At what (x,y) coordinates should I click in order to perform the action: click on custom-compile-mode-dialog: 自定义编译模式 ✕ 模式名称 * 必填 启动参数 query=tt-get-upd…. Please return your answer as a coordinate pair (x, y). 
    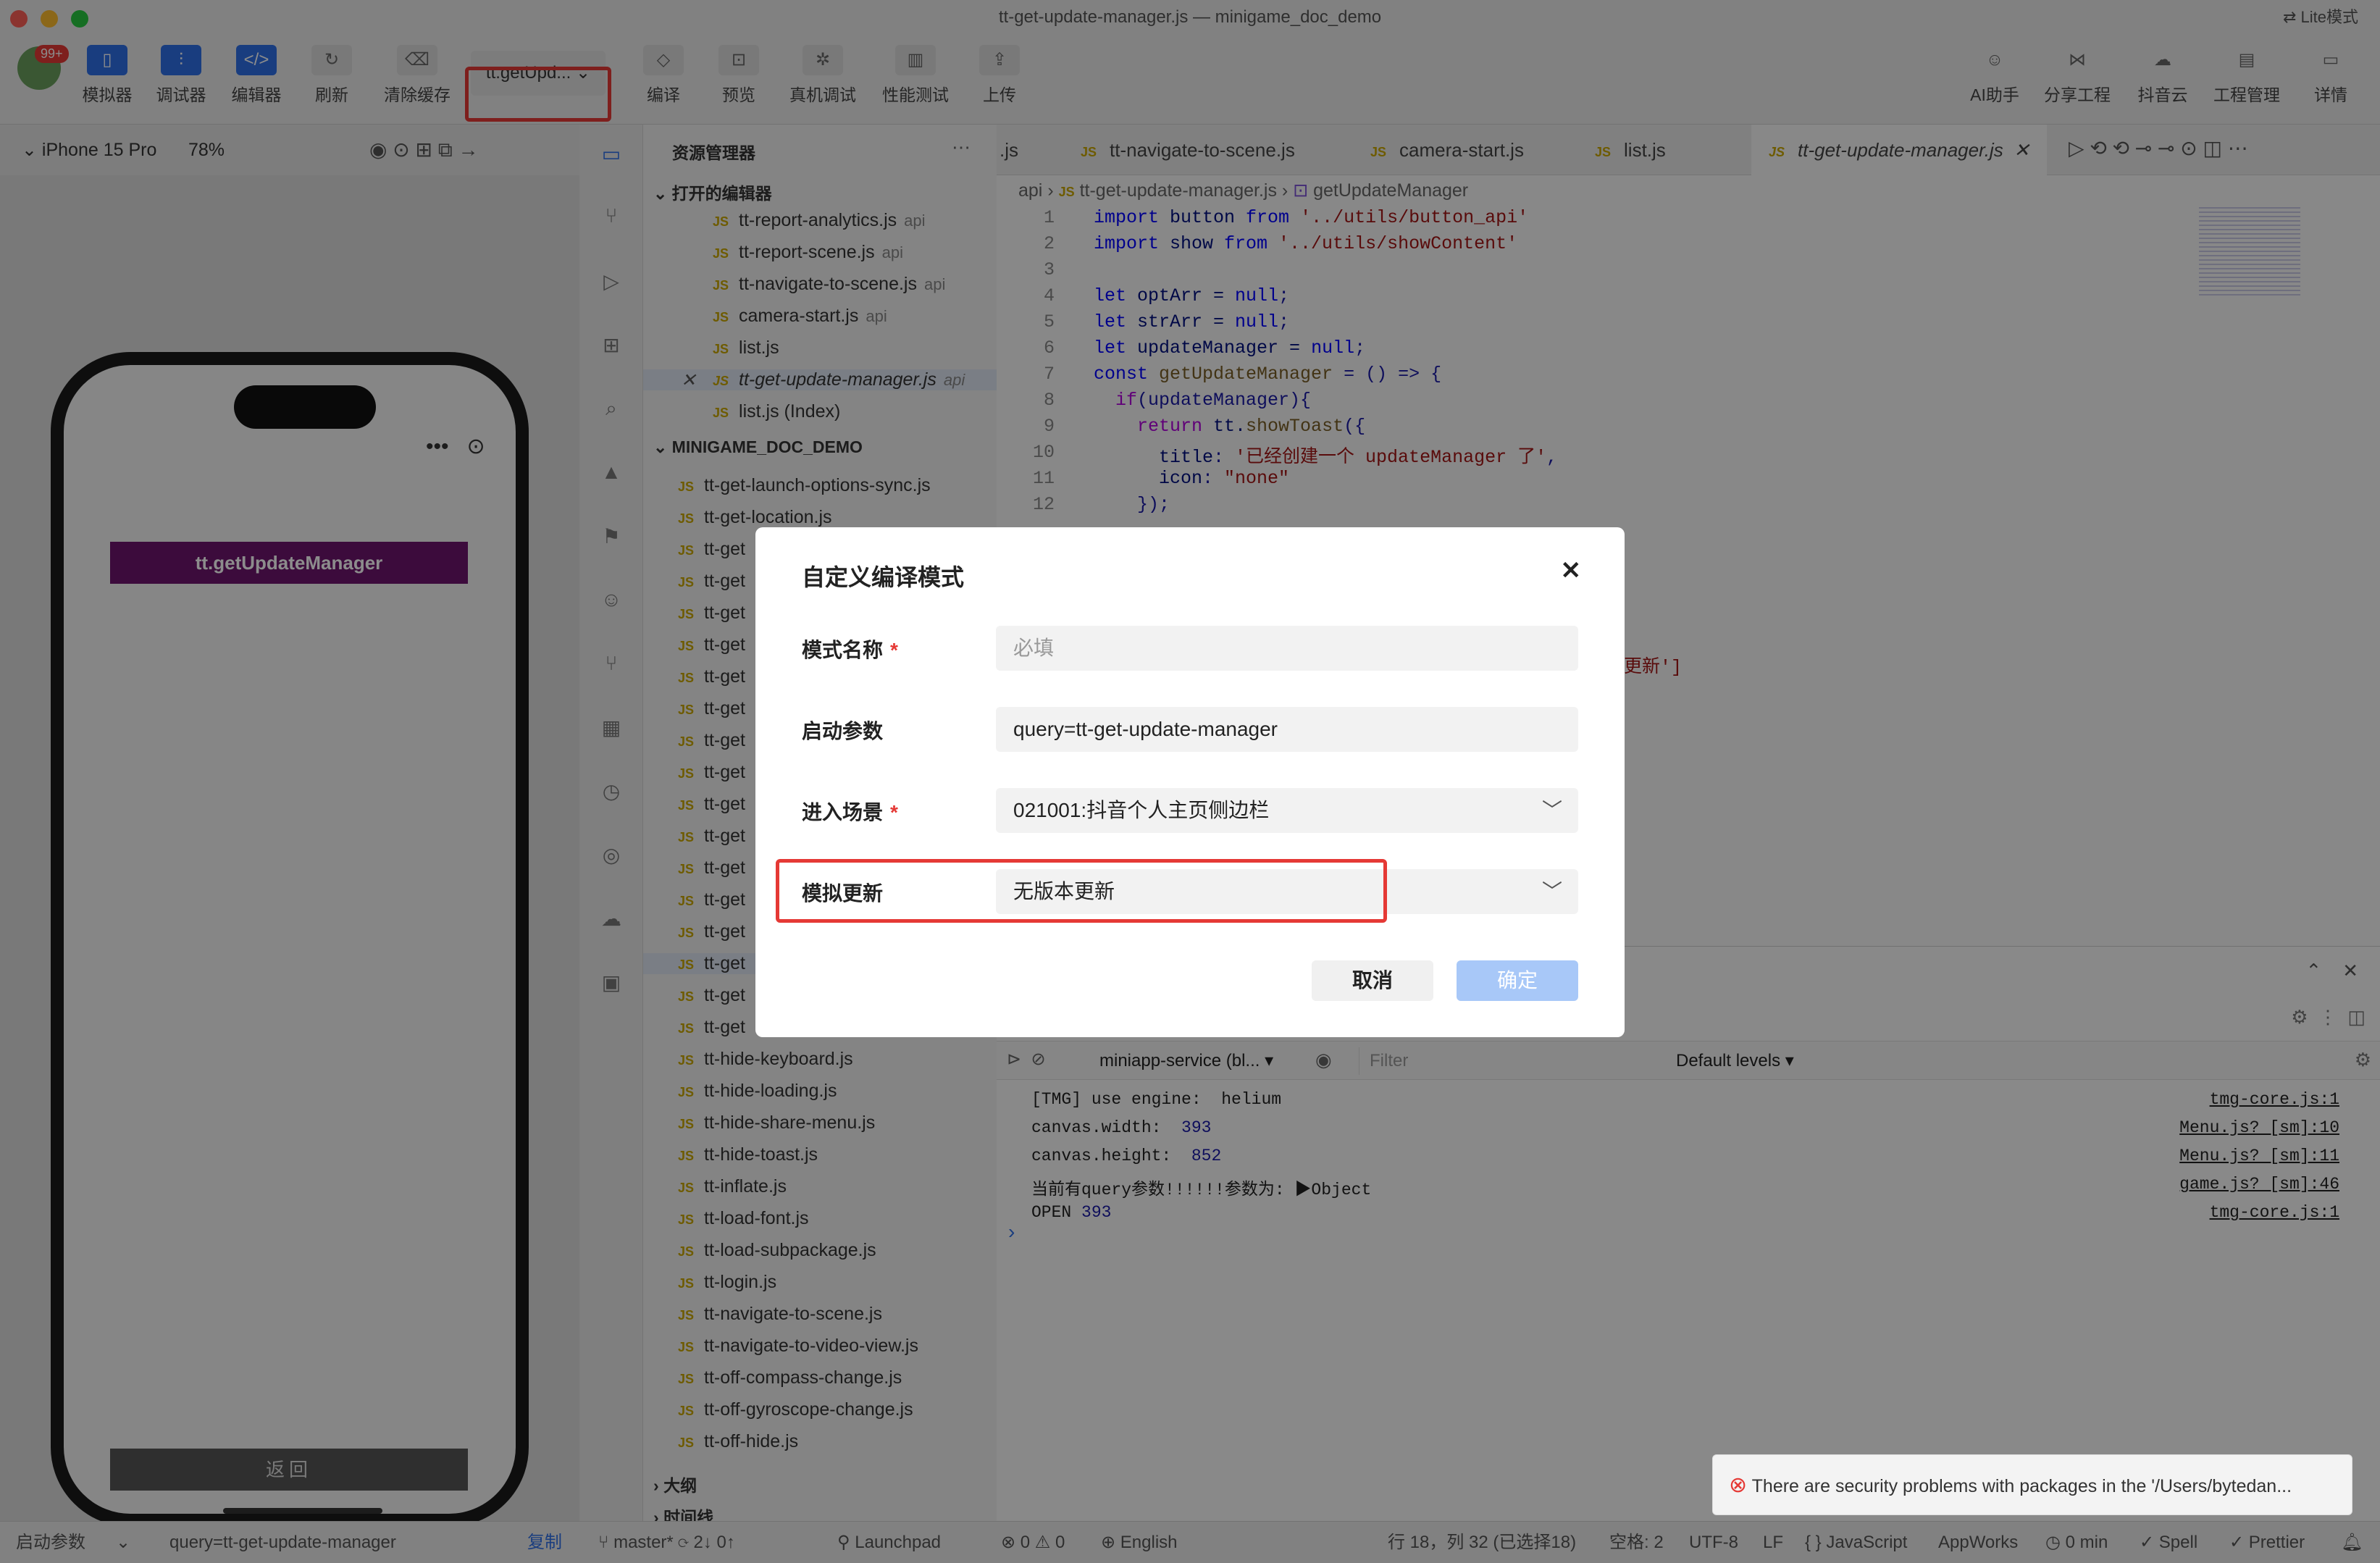
    Looking at the image, I should click on (1190, 782).